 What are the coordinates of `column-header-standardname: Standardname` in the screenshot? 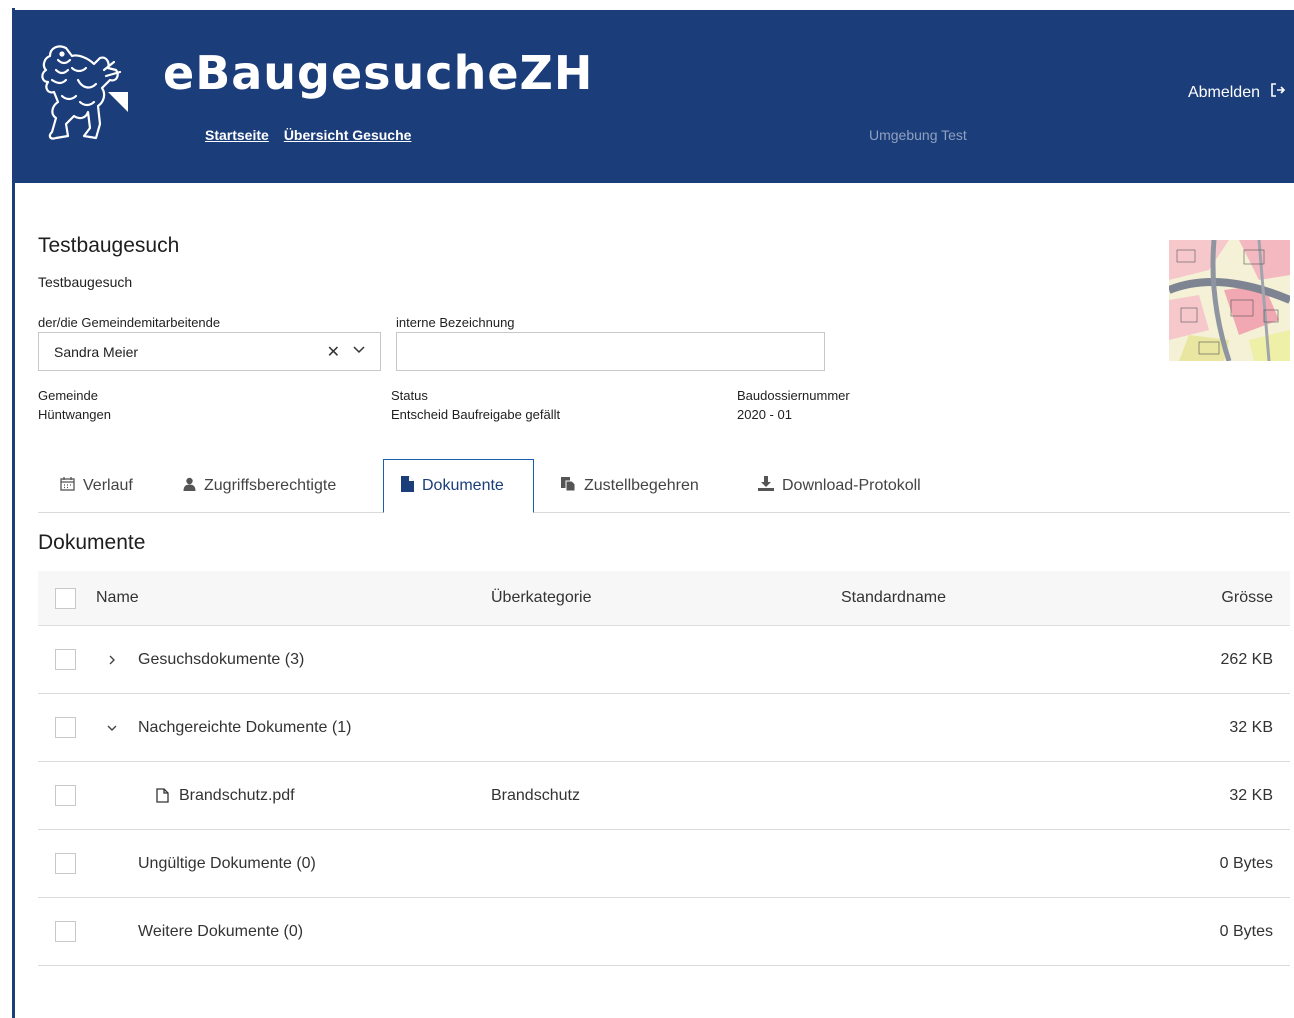 It's located at (893, 598).